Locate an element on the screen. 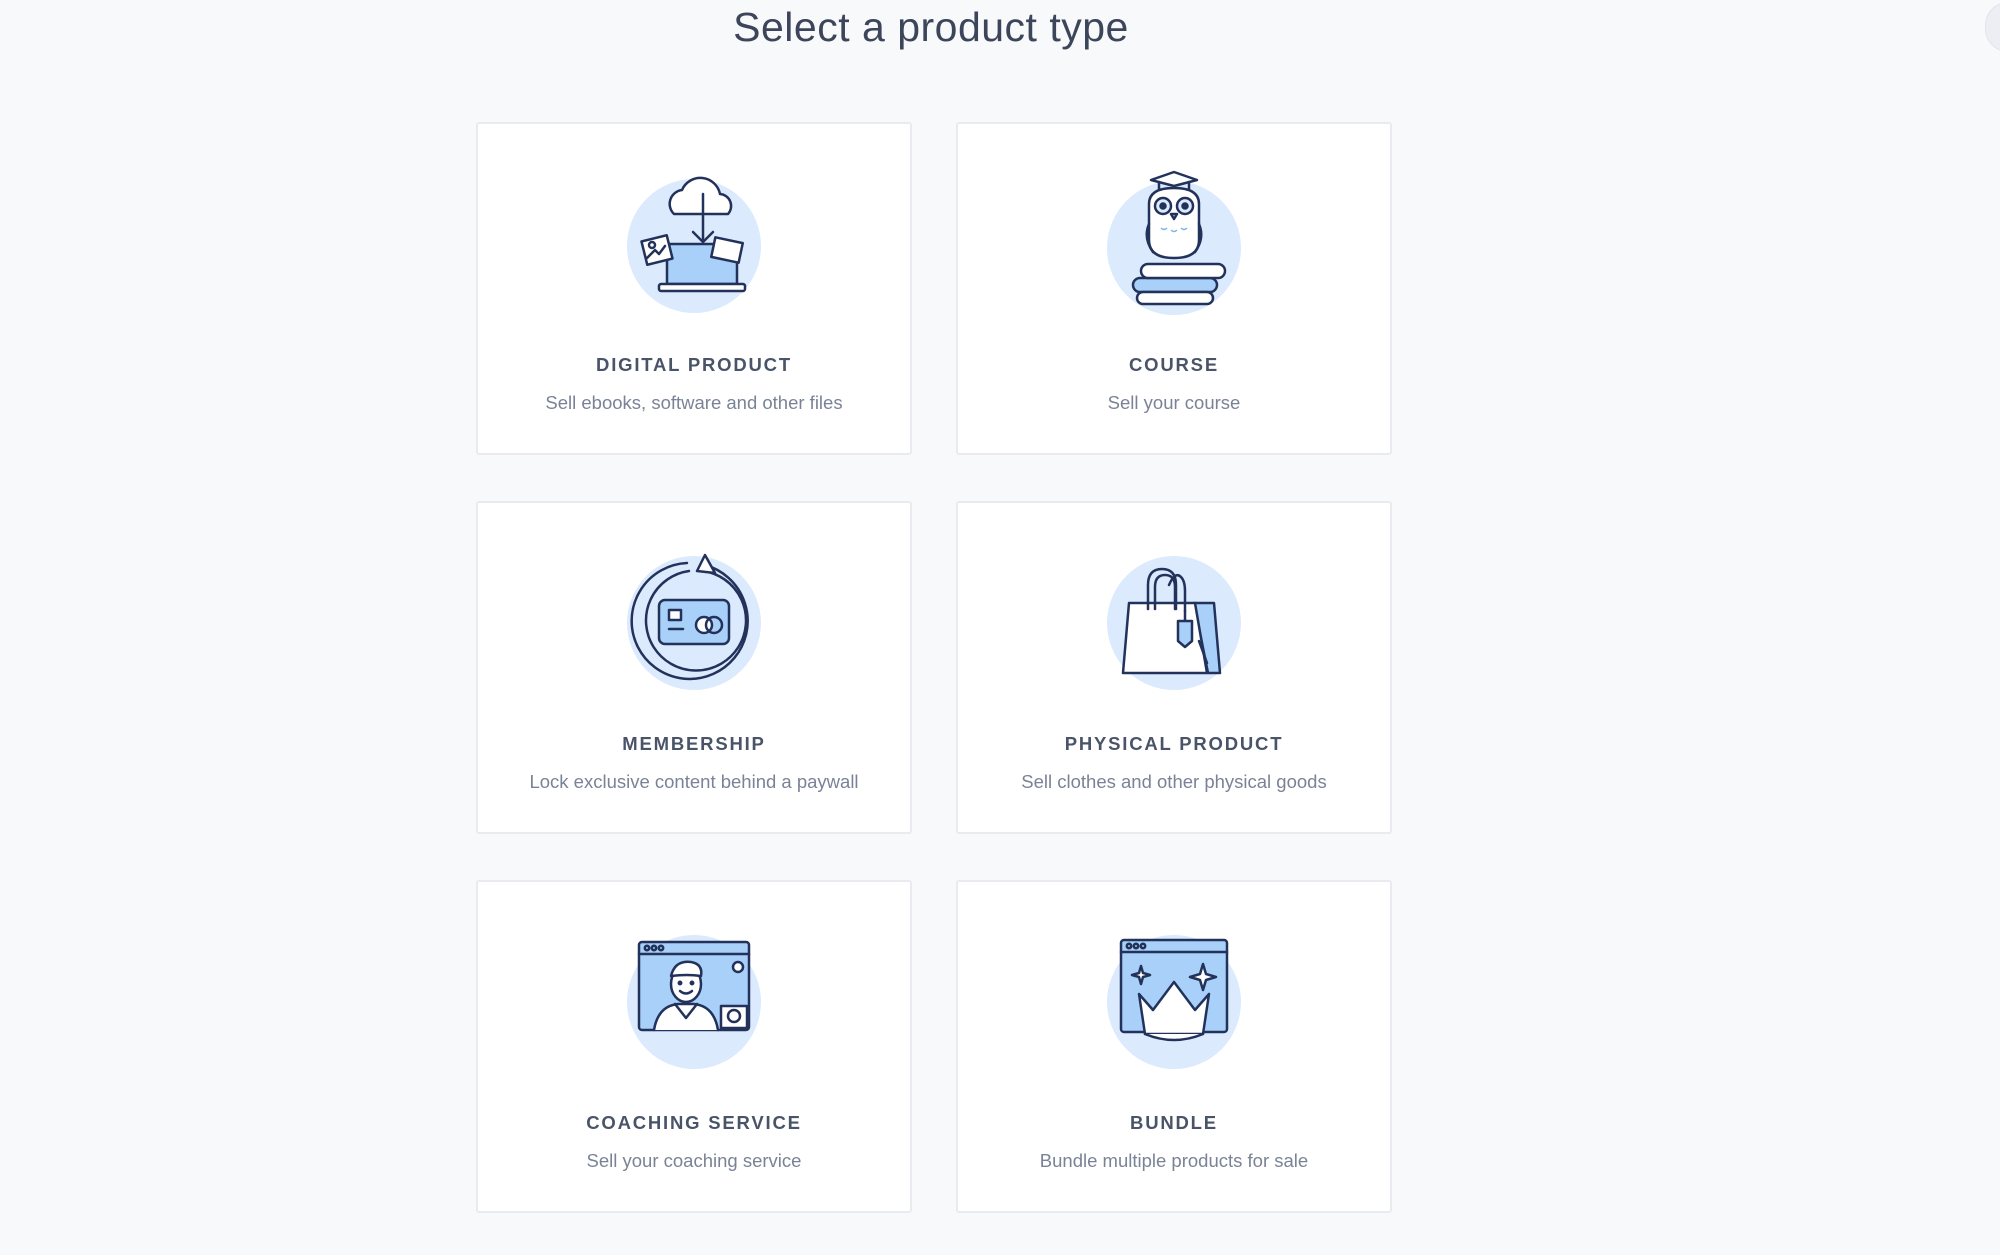 This screenshot has height=1255, width=2000. shopping-bag-icon is located at coordinates (1174, 623).